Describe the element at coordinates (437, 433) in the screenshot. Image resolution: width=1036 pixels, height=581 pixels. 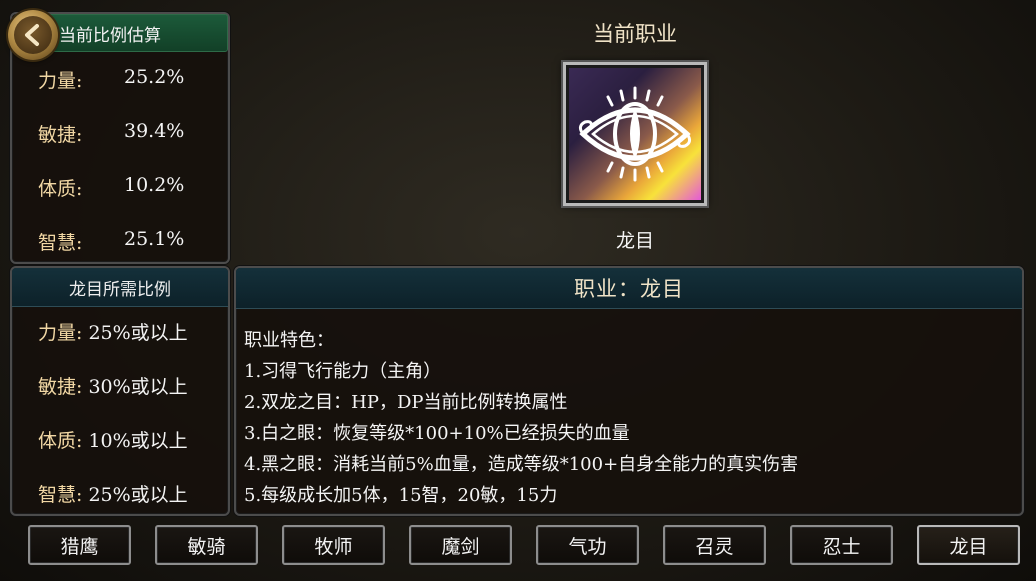
I see `class-feature-line: 3.白之眼：恢复等级*100+10%已经损失的血量` at that location.